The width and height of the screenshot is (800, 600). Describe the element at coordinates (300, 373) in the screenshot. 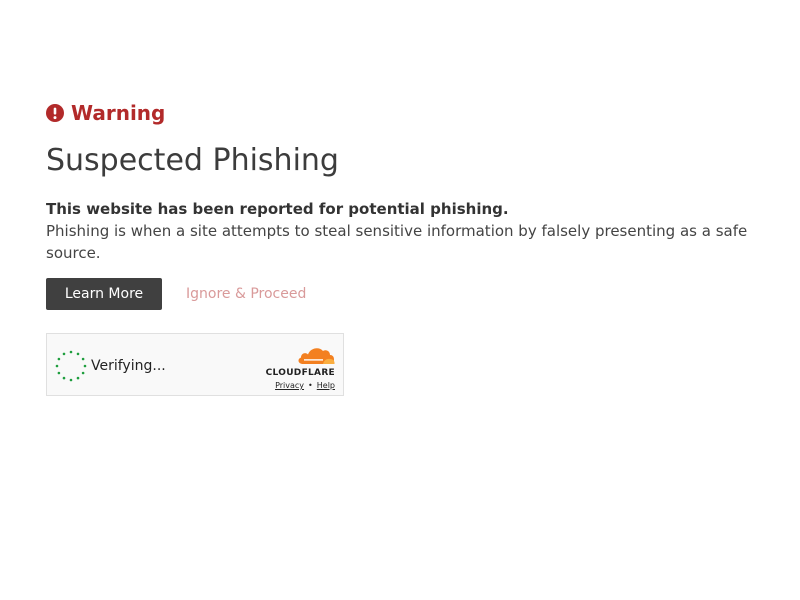

I see `cloudflare-wordmark: CLOUDFLARE` at that location.